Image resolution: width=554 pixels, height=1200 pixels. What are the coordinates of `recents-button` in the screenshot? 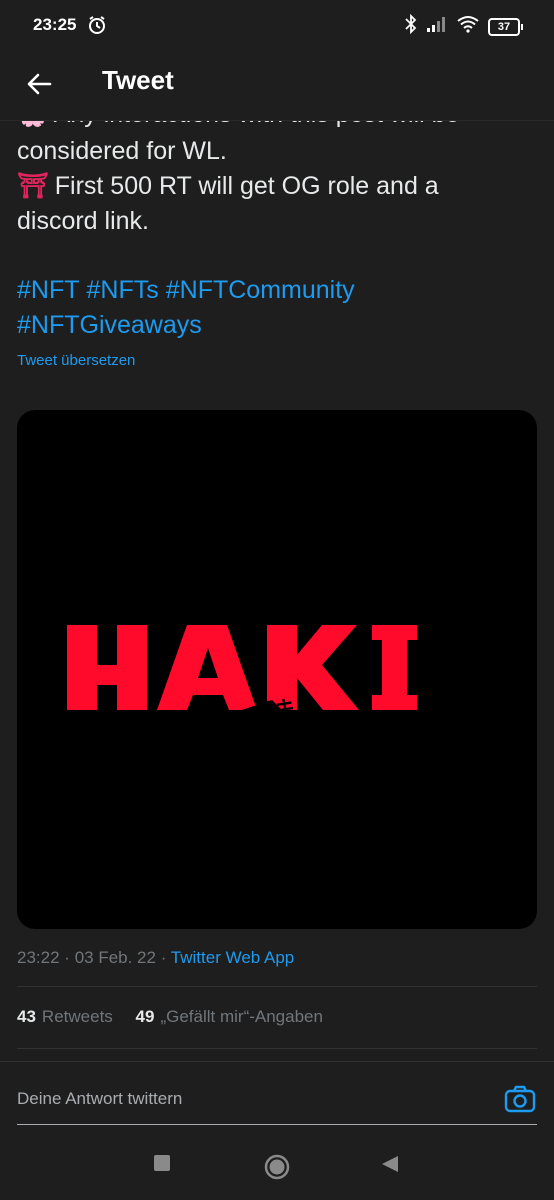 It's located at (162, 1165).